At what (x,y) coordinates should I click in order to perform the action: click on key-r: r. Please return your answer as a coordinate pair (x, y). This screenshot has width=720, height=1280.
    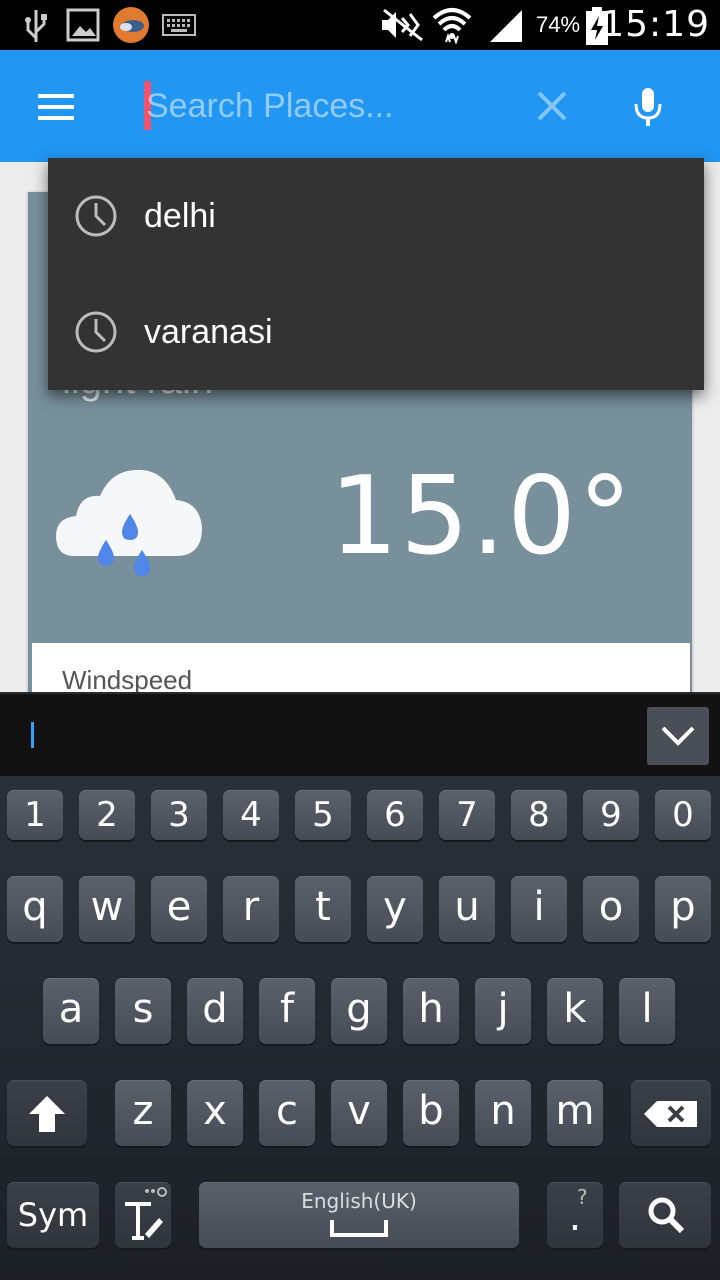
    Looking at the image, I should click on (251, 909).